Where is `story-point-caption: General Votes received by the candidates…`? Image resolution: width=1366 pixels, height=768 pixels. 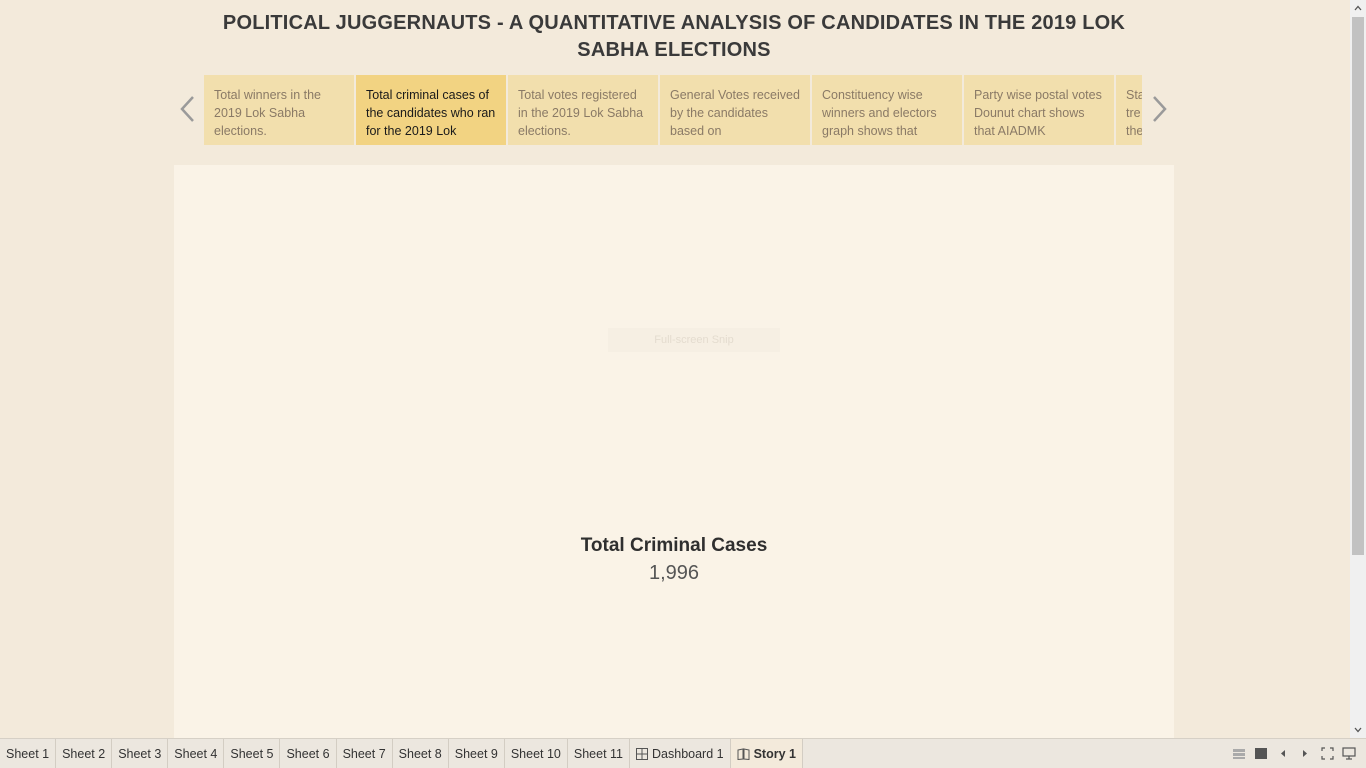 story-point-caption: General Votes received by the candidates… is located at coordinates (735, 113).